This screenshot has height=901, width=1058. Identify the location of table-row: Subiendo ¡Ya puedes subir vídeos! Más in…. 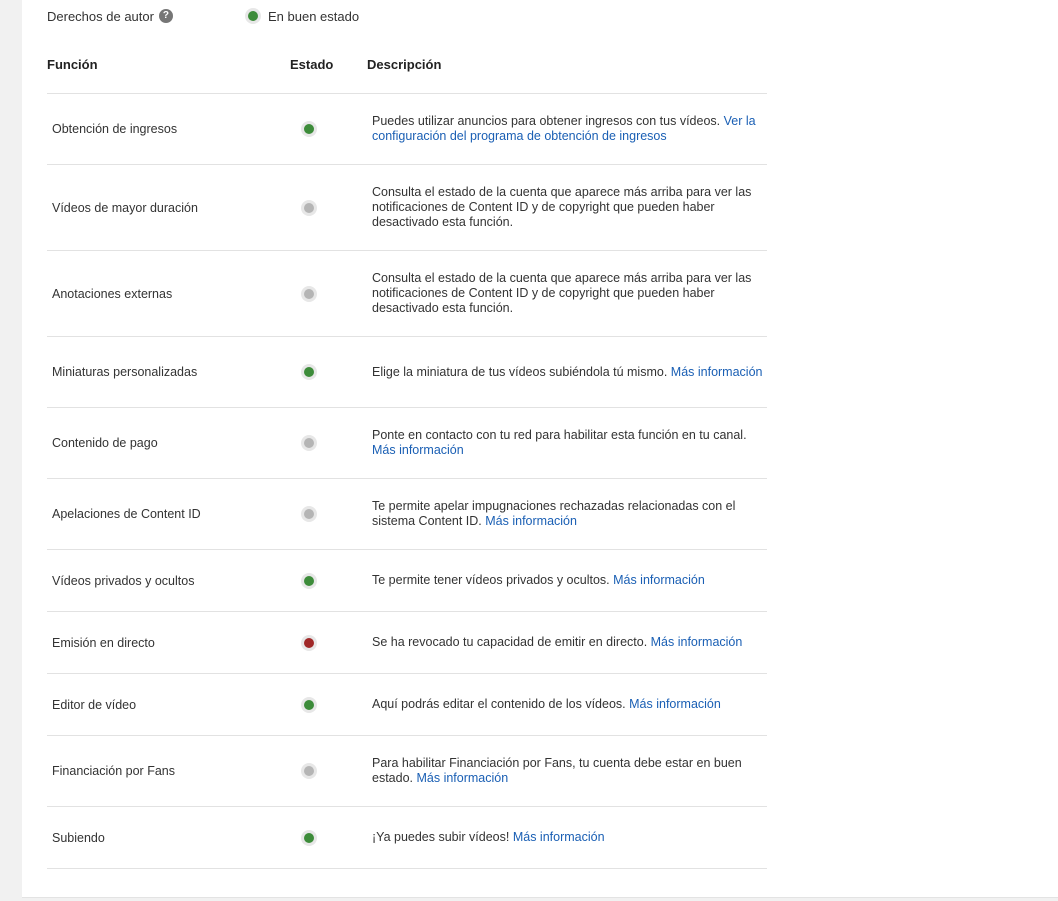
(407, 838).